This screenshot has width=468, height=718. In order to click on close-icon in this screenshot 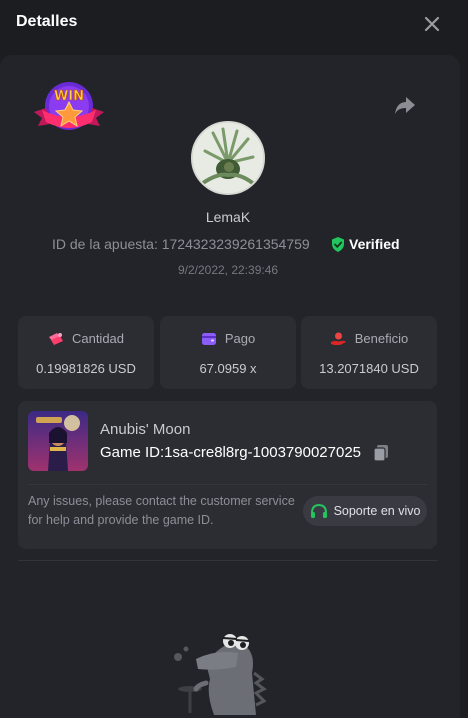, I will do `click(432, 24)`.